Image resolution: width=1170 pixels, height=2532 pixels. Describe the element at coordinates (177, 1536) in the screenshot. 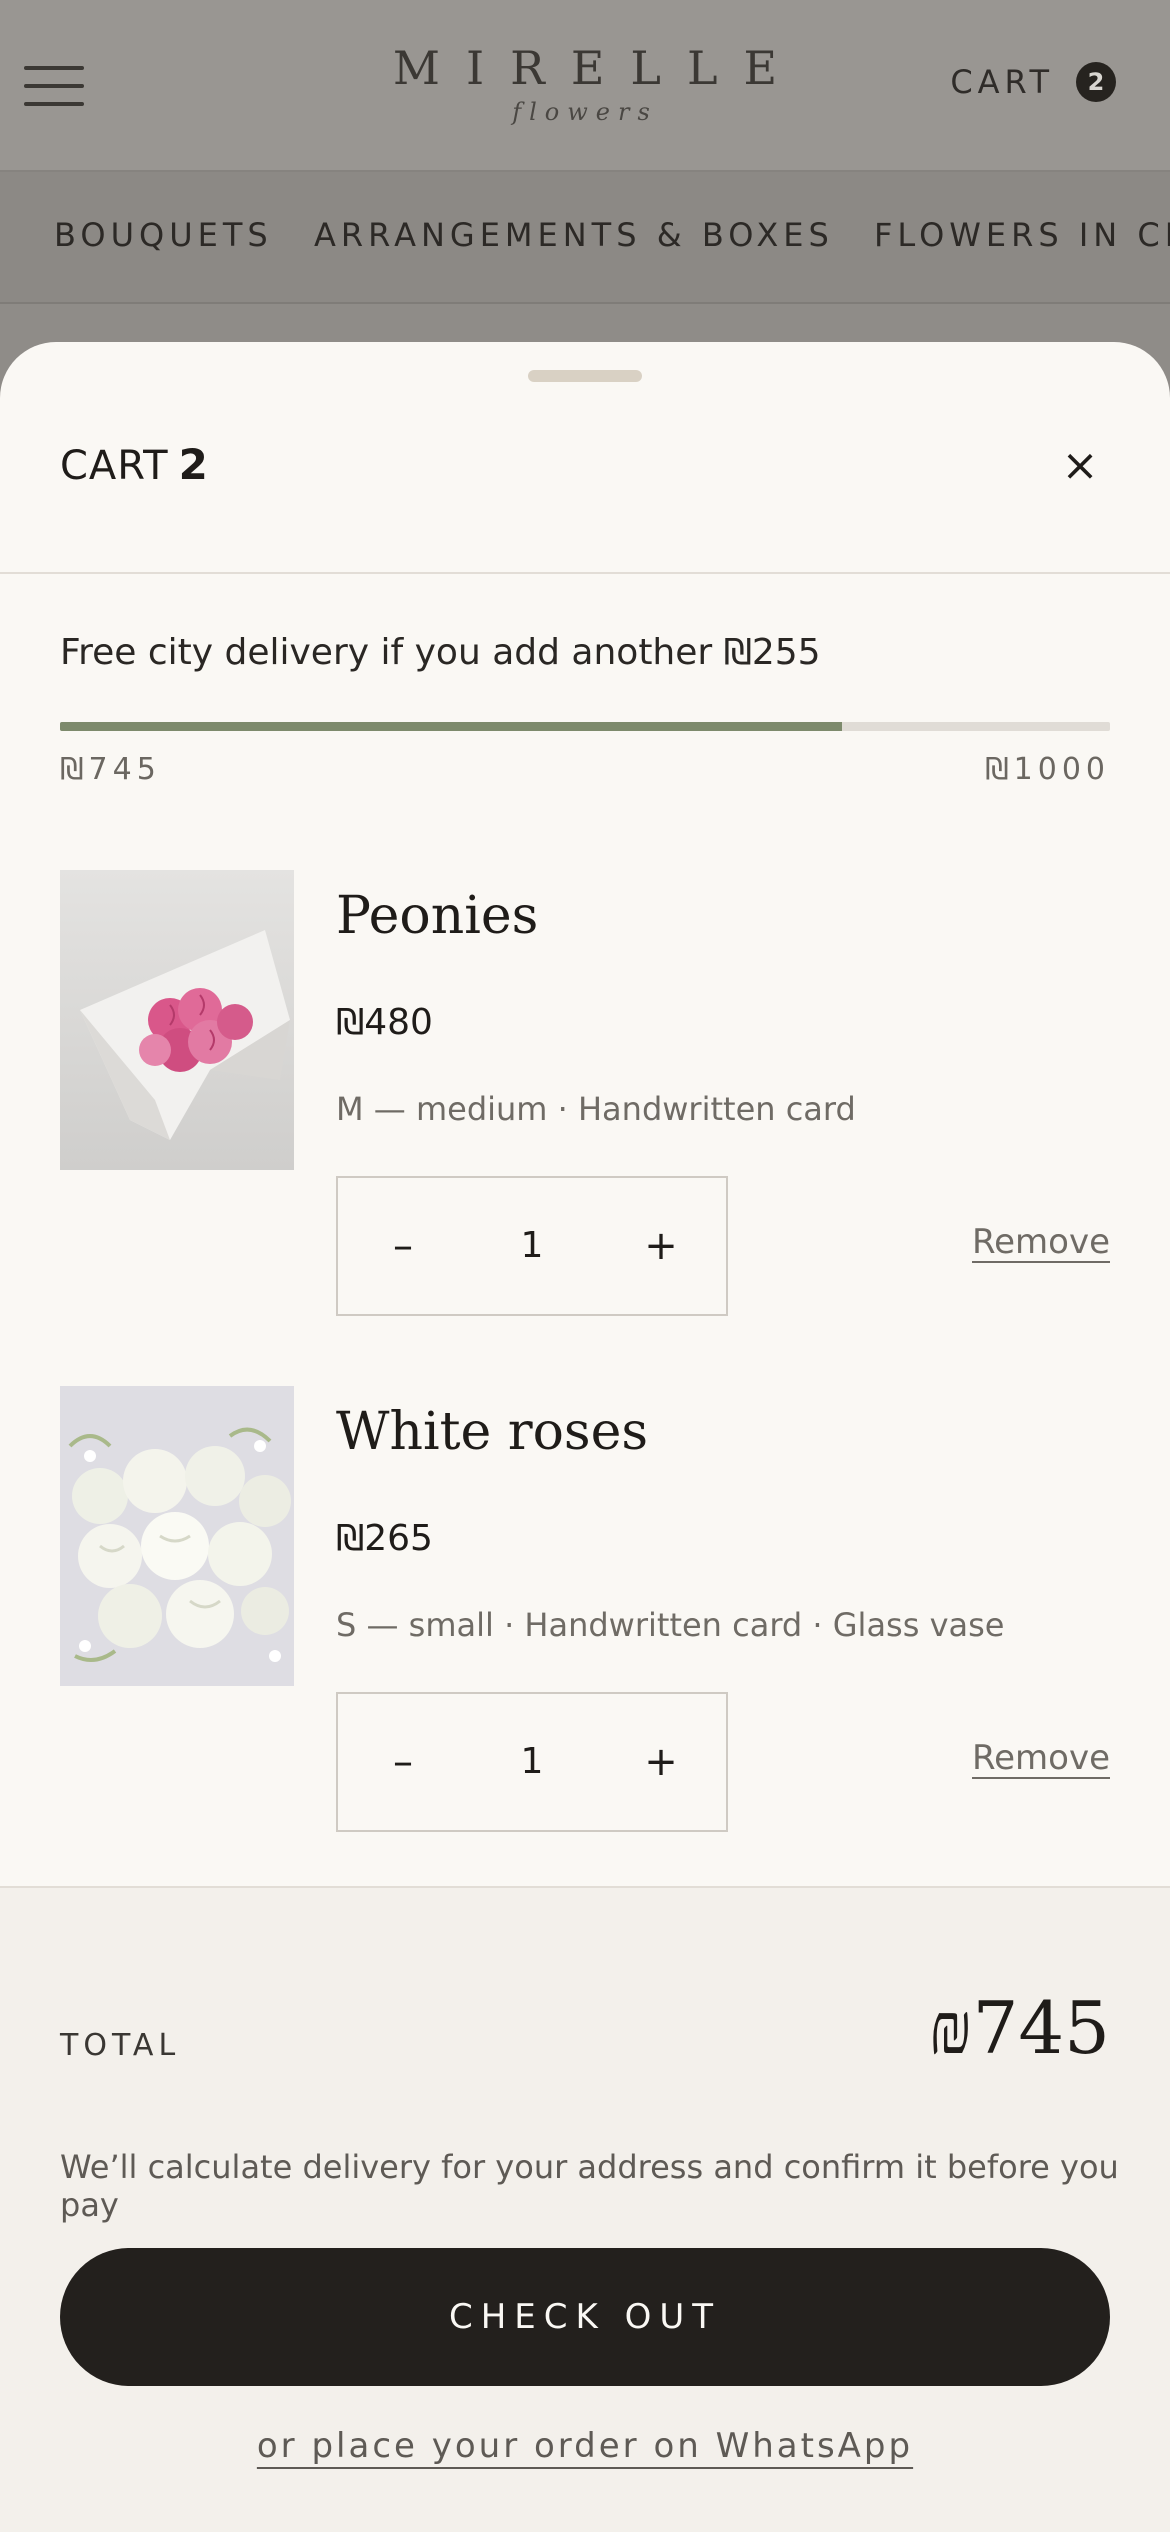

I see `product-image-white-roses` at that location.